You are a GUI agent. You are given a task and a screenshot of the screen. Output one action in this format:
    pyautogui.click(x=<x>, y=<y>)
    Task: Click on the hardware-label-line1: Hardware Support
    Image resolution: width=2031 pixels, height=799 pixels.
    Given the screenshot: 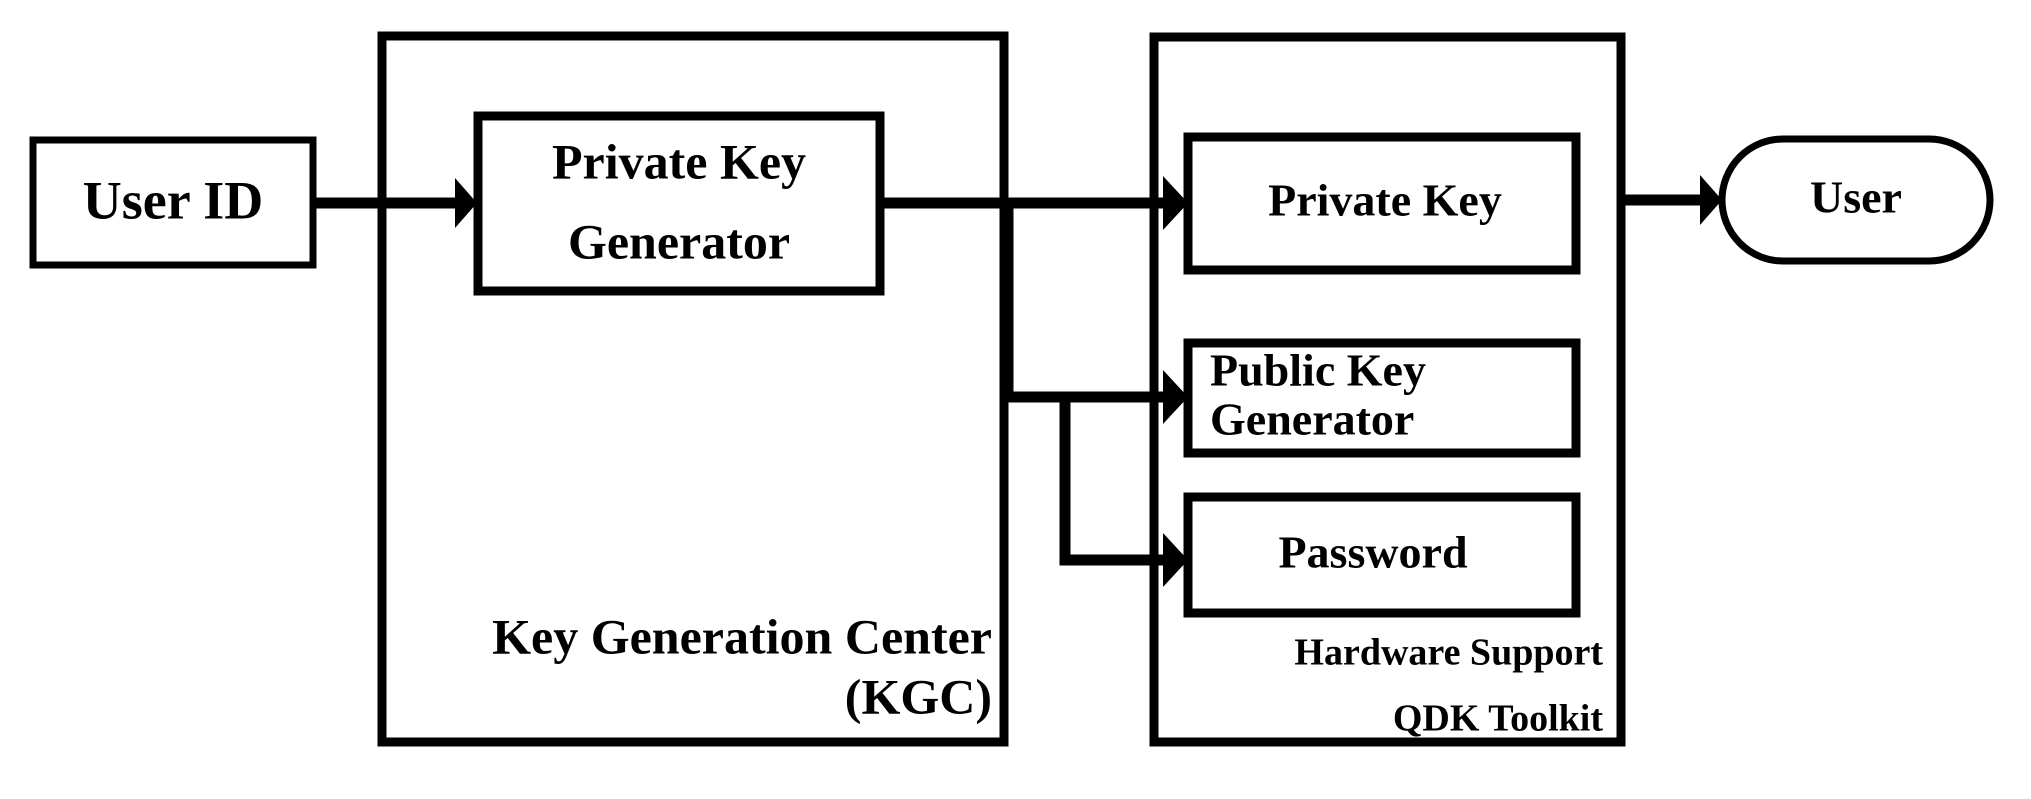 What is the action you would take?
    pyautogui.click(x=1448, y=653)
    